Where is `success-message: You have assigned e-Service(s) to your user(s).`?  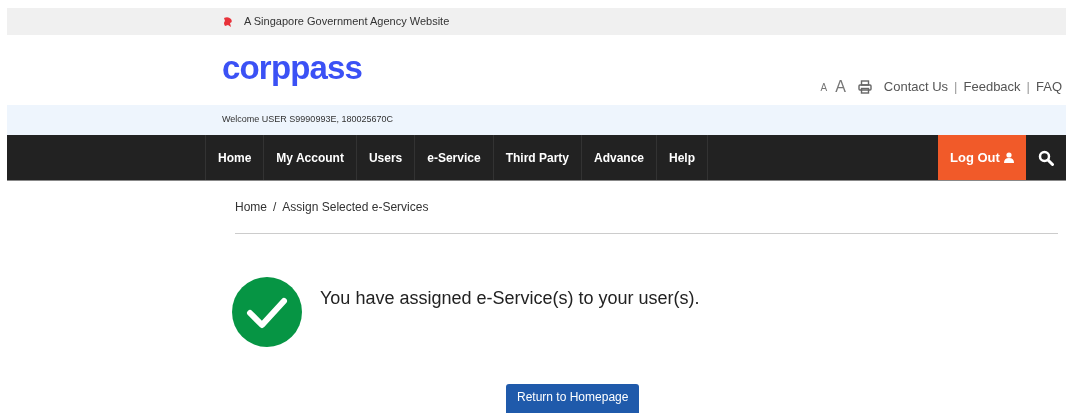
success-message: You have assigned e-Service(s) to your user(s). is located at coordinates (510, 298).